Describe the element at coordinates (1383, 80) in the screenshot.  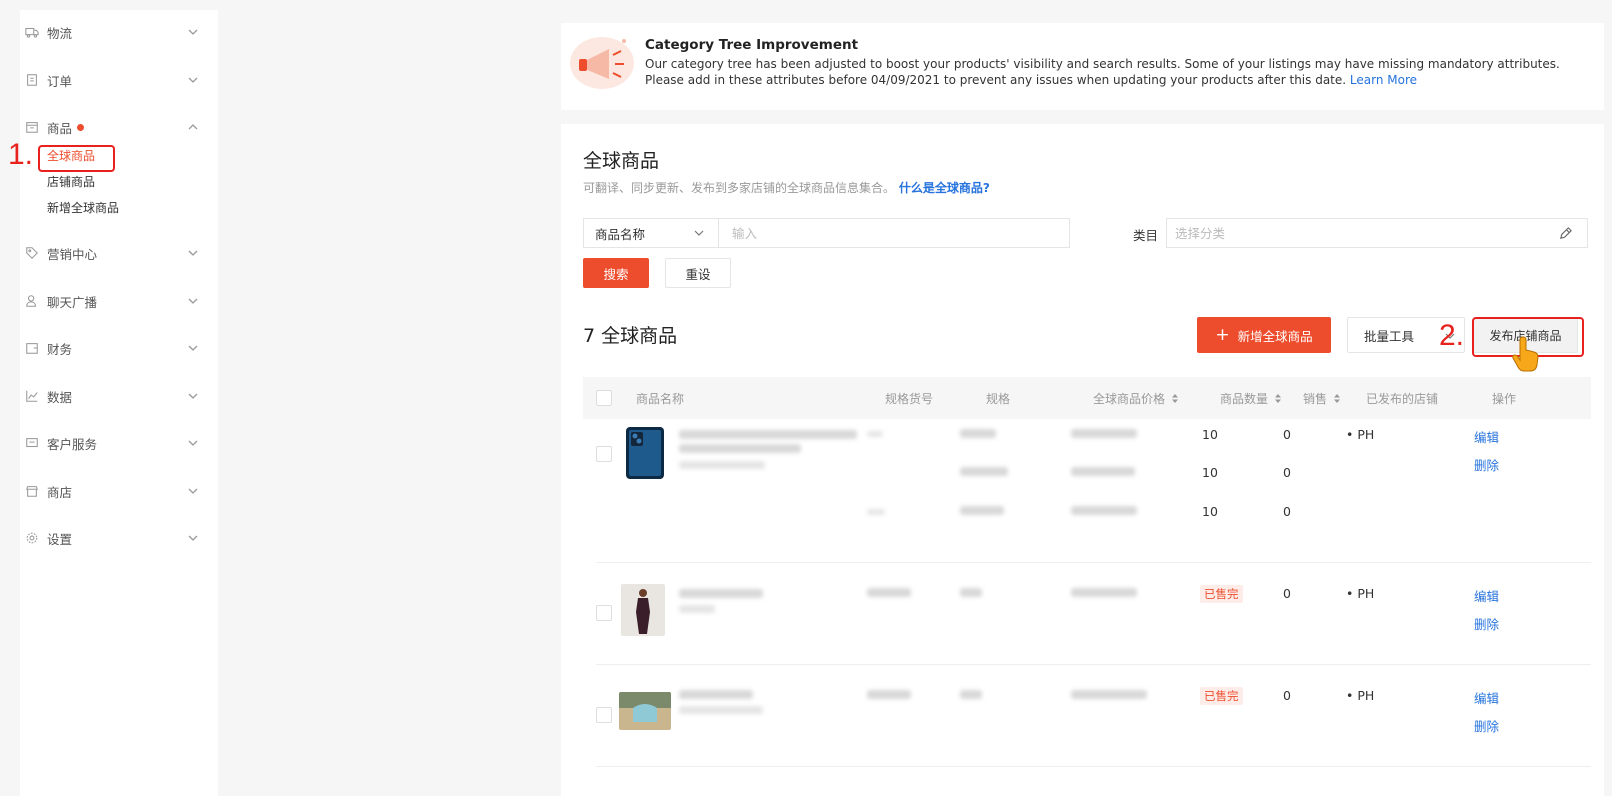
I see `learn-more-link: Learn More` at that location.